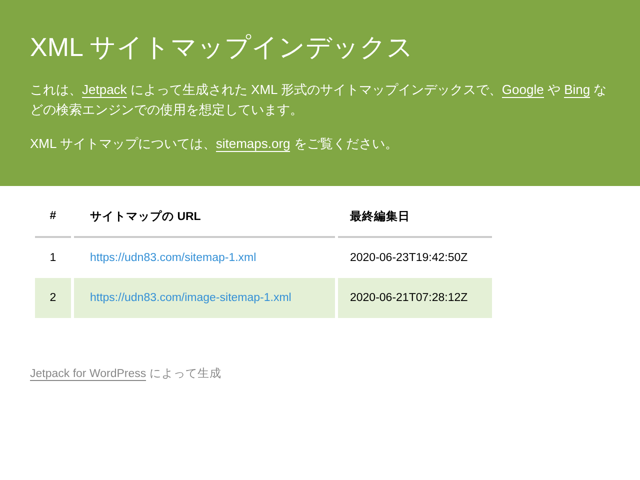  Describe the element at coordinates (253, 144) in the screenshot. I see `text-link: sitemaps.org` at that location.